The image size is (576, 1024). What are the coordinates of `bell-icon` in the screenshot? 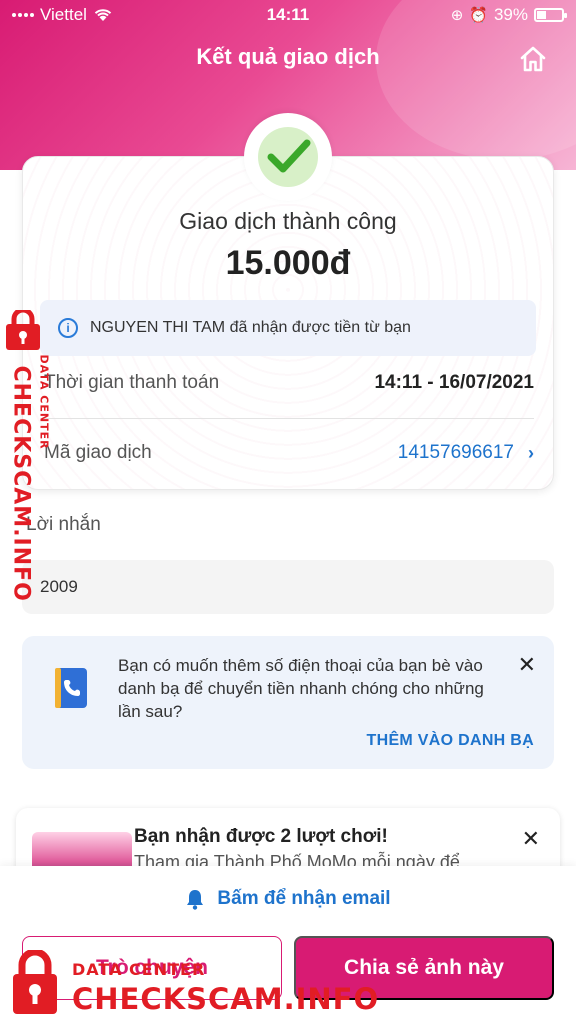 It's located at (195, 900).